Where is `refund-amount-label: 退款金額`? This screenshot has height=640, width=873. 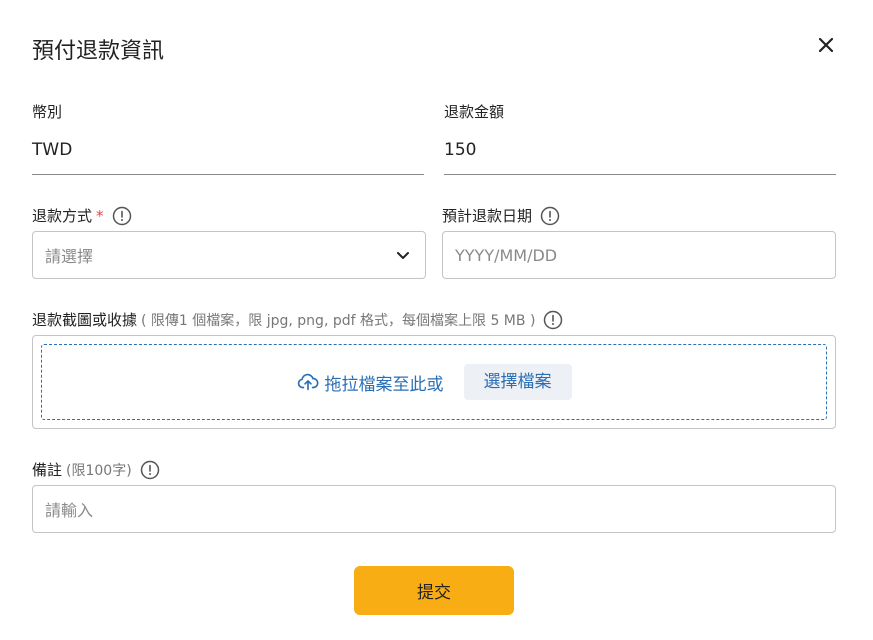 refund-amount-label: 退款金額 is located at coordinates (474, 112).